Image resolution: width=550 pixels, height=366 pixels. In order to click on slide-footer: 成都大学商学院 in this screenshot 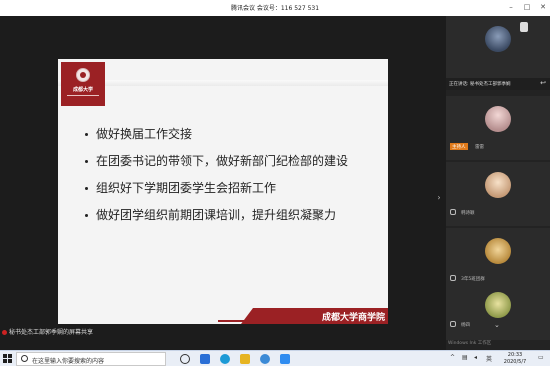, I will do `click(314, 316)`.